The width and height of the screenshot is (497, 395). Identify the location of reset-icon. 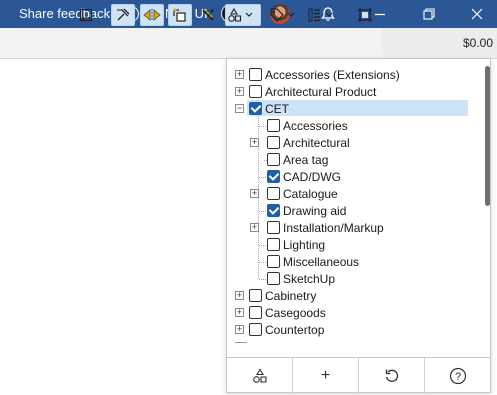
(391, 375).